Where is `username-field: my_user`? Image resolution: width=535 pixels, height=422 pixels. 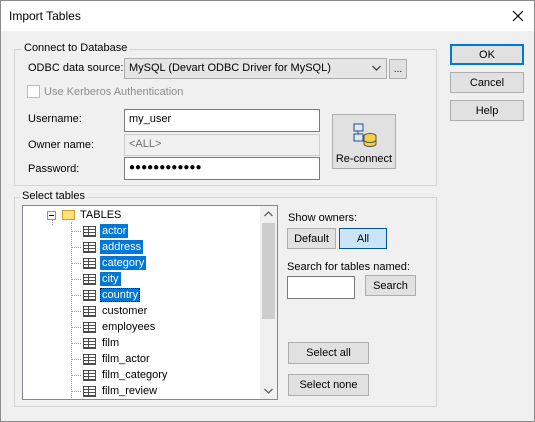
username-field: my_user is located at coordinates (222, 120).